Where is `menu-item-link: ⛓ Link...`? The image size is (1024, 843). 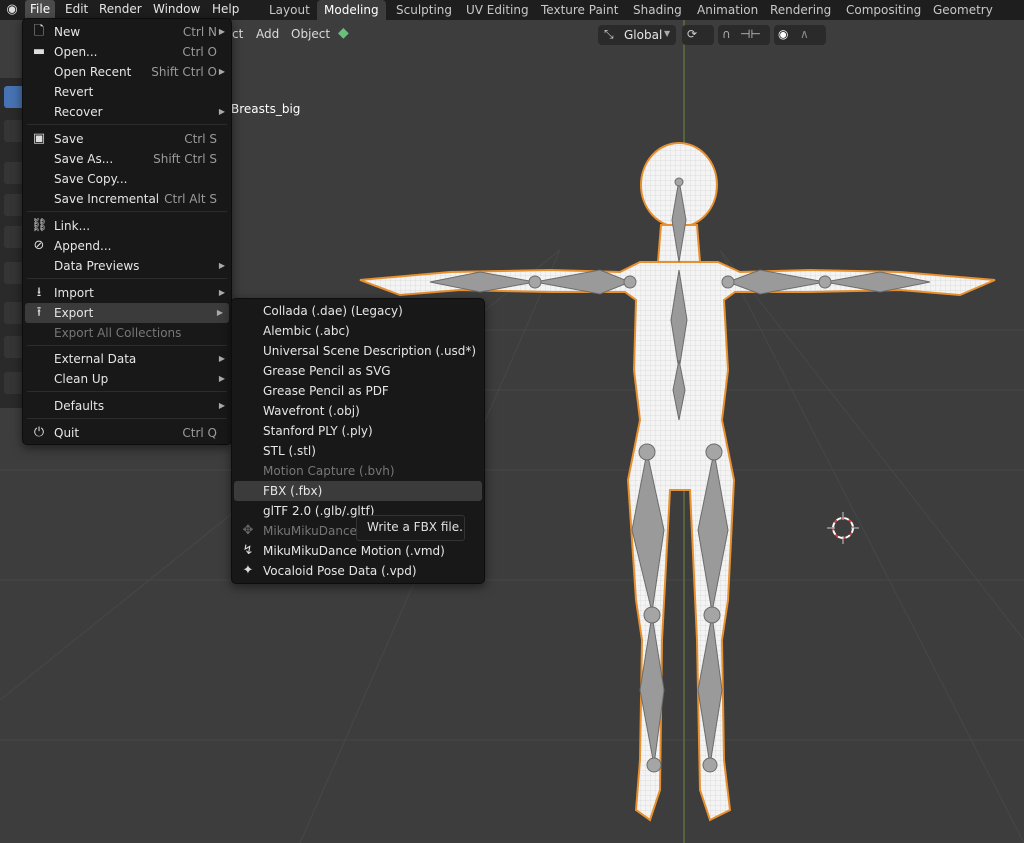 menu-item-link: ⛓ Link... is located at coordinates (127, 226).